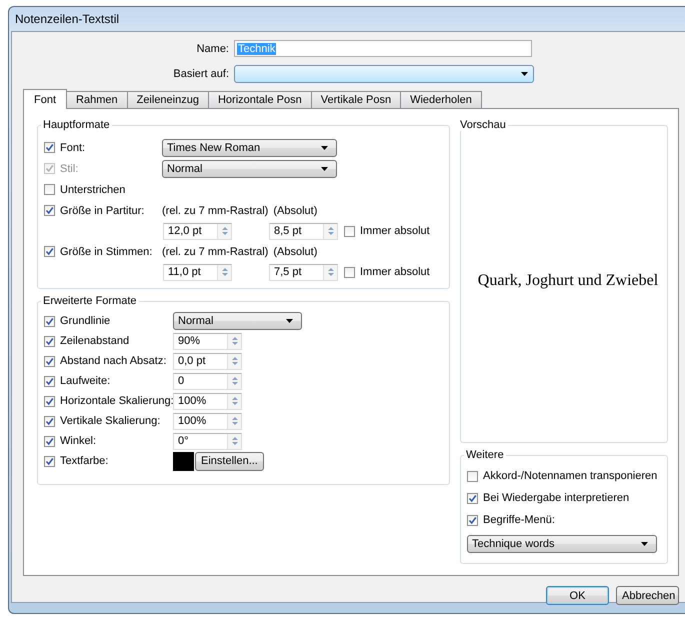  I want to click on tab: Wiederholen, so click(441, 99).